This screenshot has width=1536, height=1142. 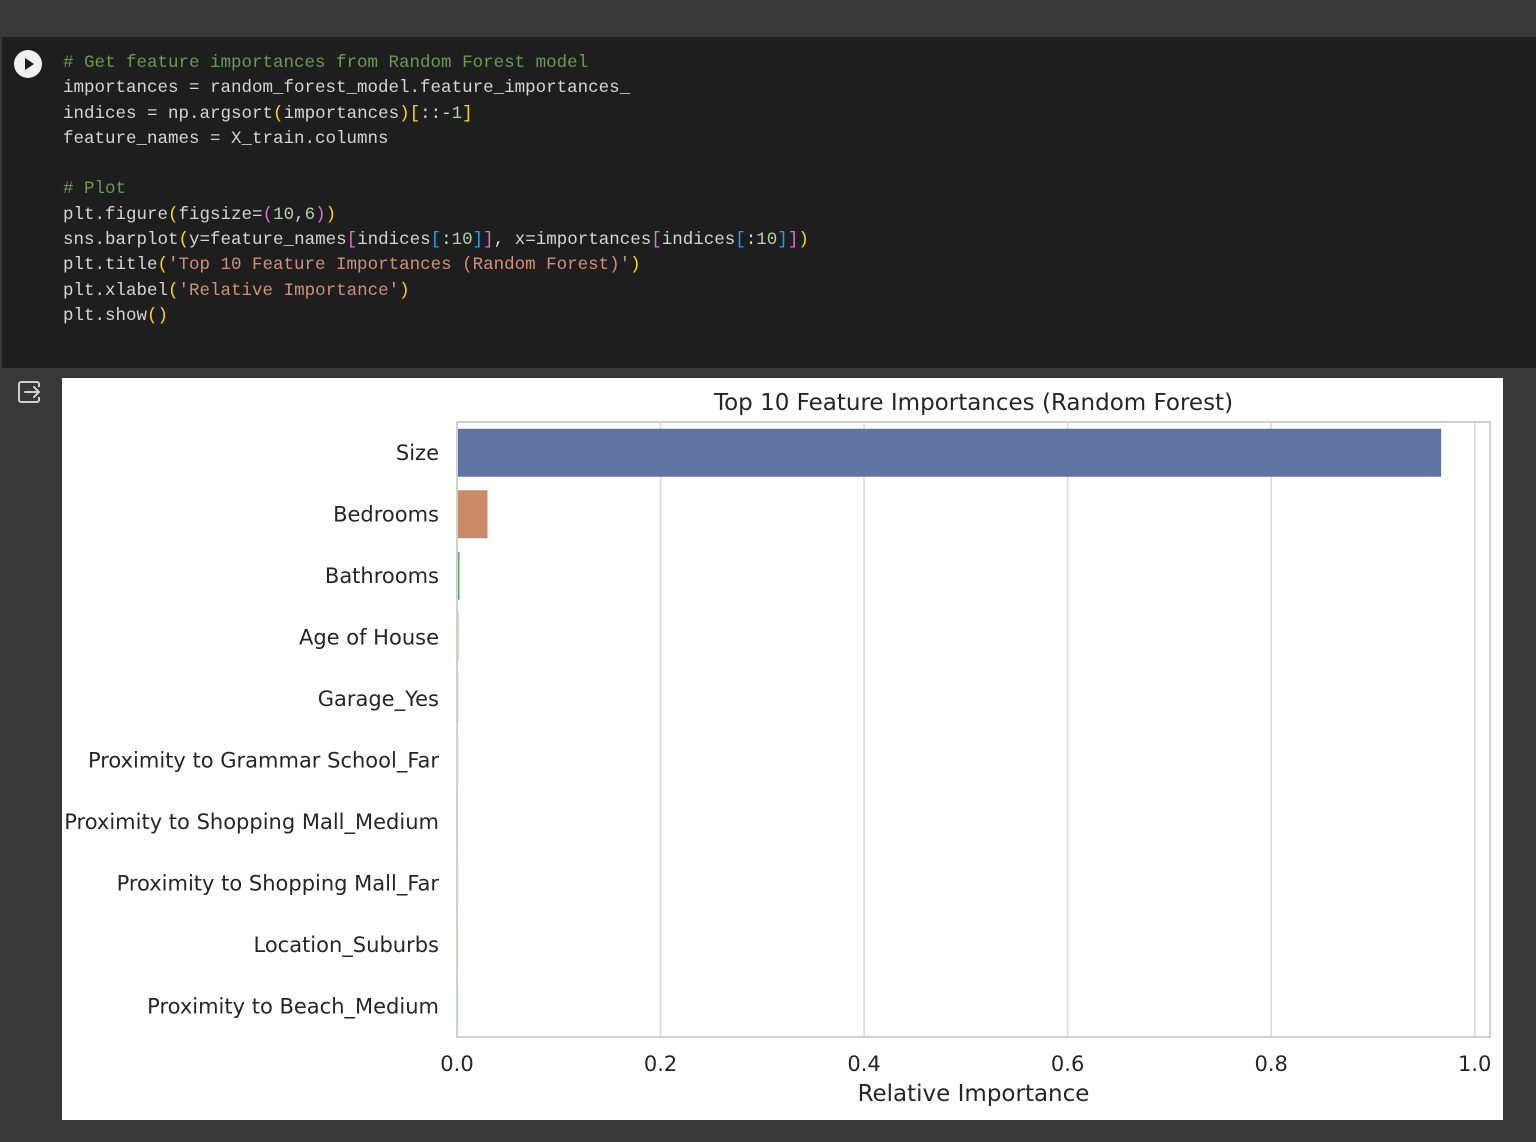 What do you see at coordinates (456, 1064) in the screenshot?
I see `x-tick-label: 0.0` at bounding box center [456, 1064].